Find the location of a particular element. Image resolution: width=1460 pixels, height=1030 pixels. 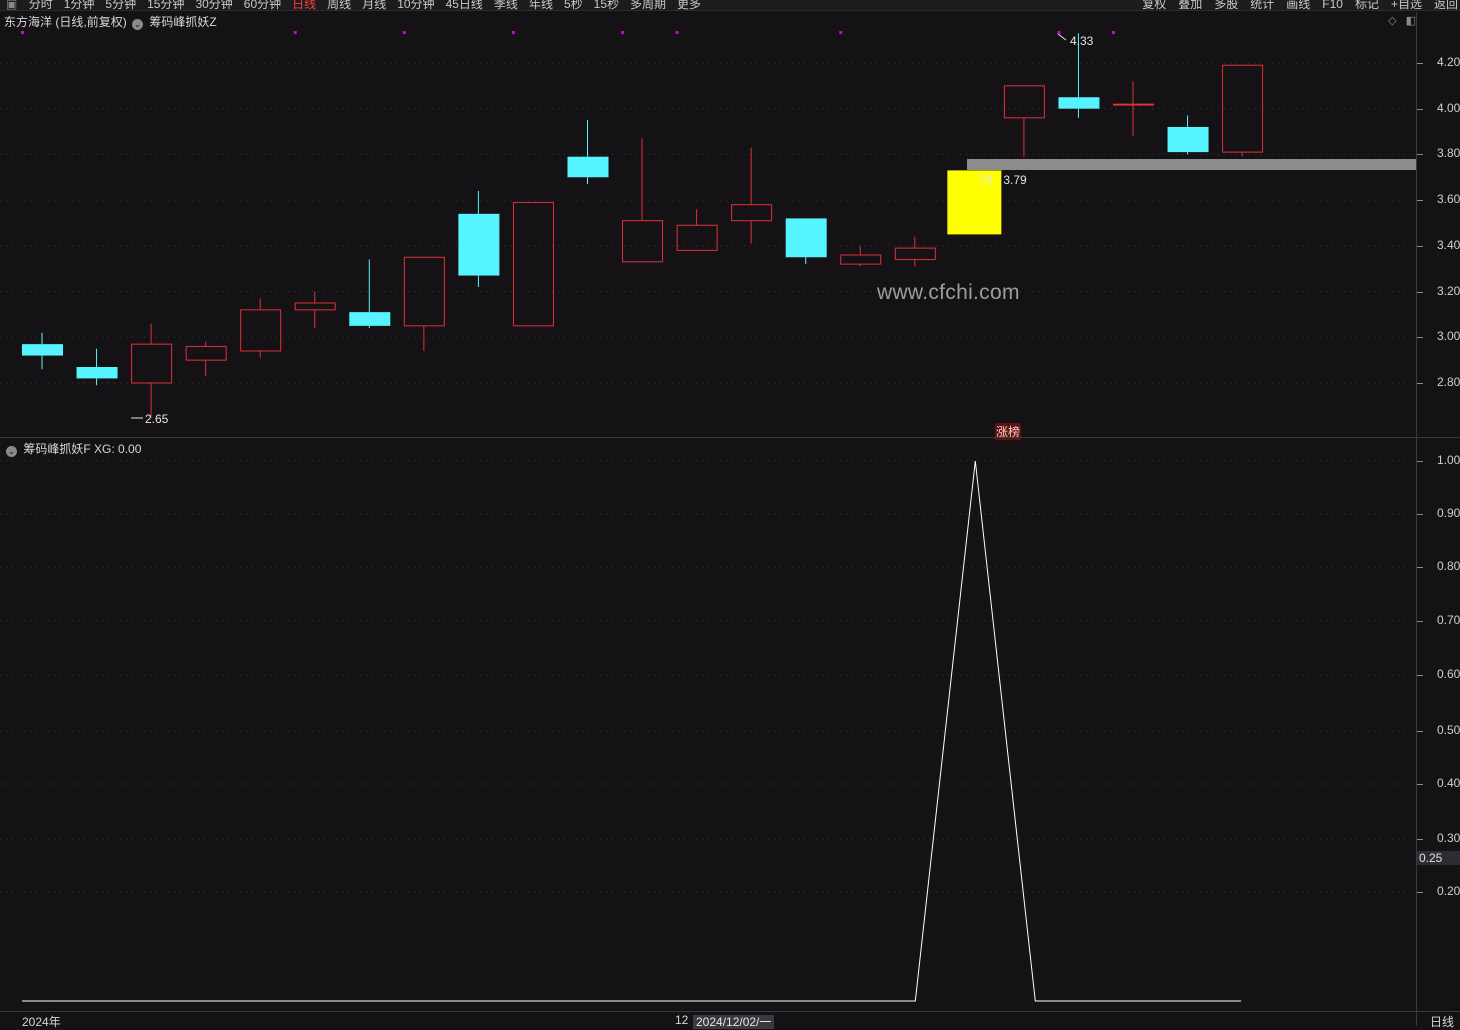

price-axis-label: 2.80 is located at coordinates (1448, 382).